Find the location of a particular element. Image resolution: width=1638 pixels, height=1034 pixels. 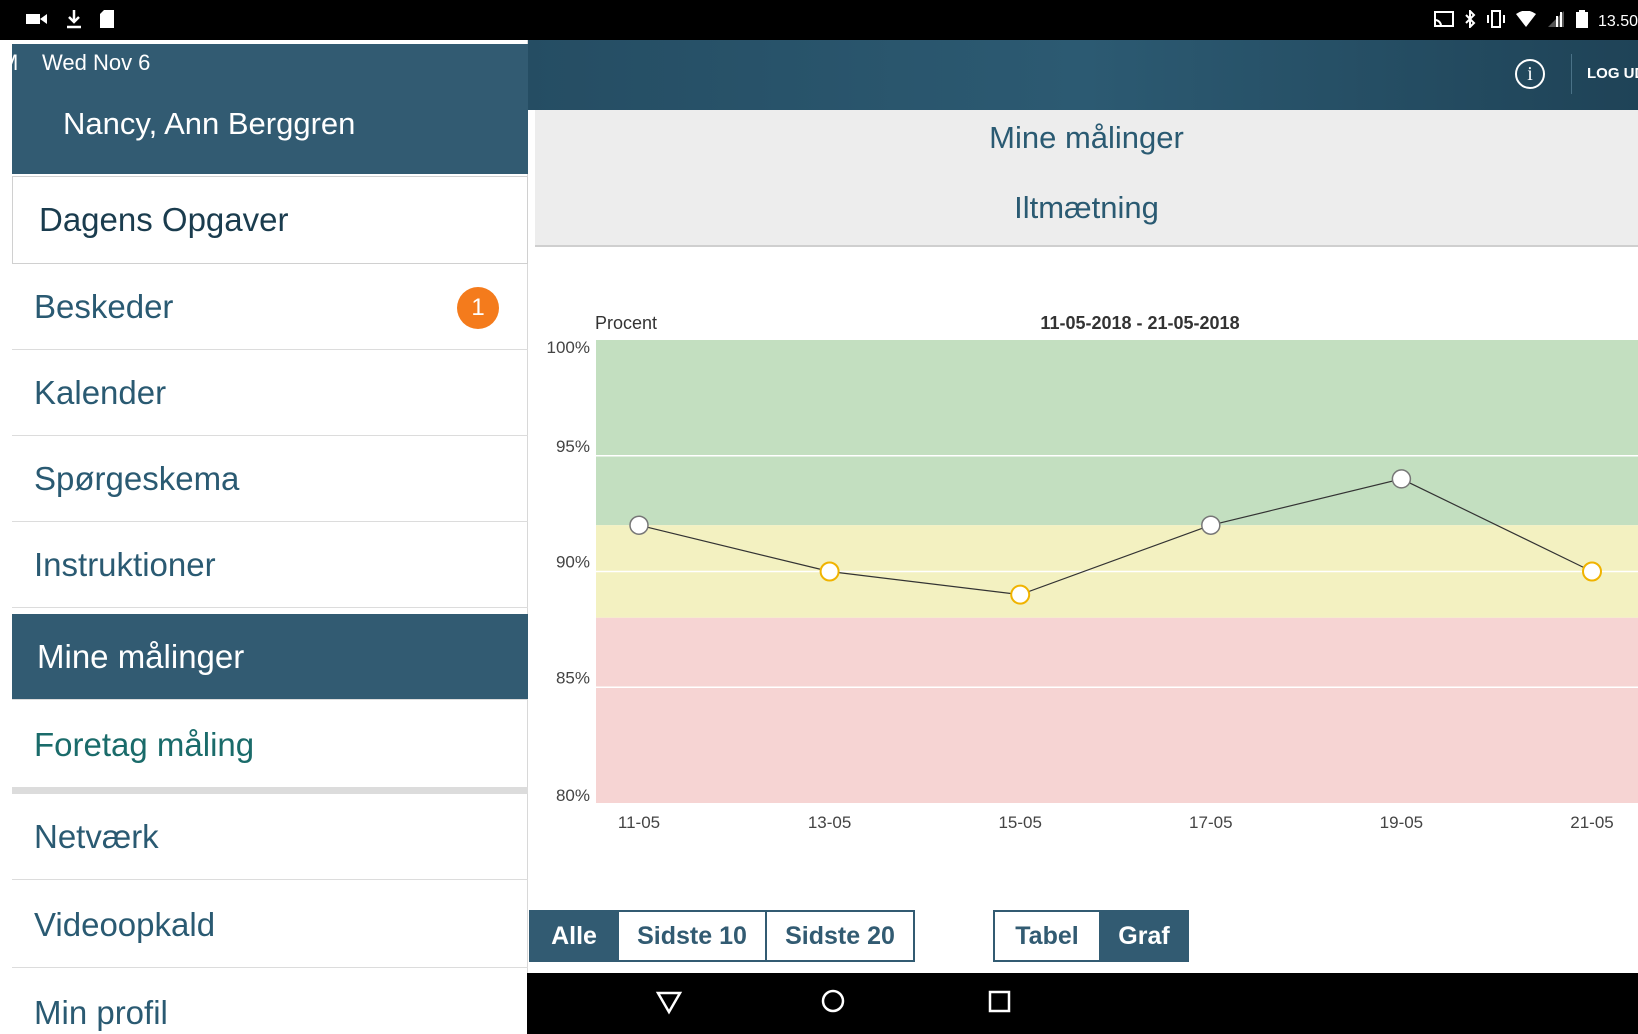

logout-button: LOG UD is located at coordinates (1612, 73).